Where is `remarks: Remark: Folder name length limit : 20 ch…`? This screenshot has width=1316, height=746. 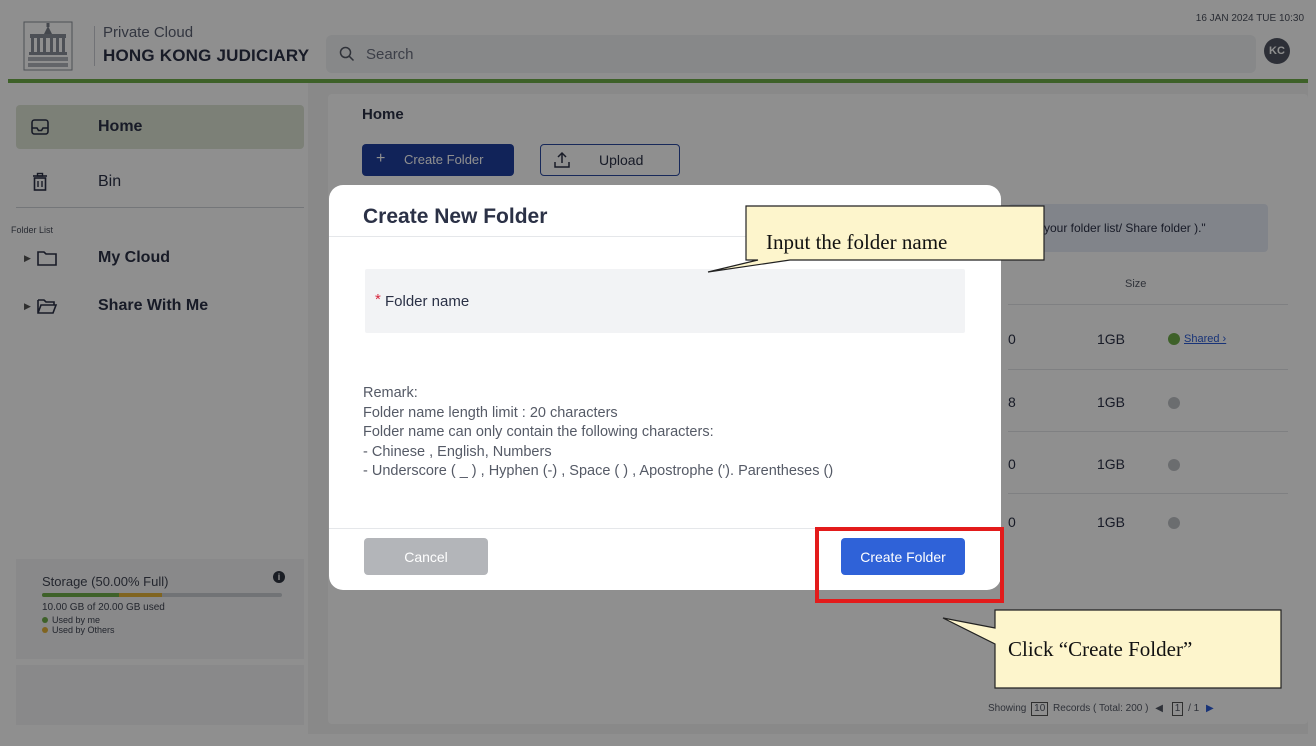 remarks: Remark: Folder name length limit : 20 ch… is located at coordinates (598, 433).